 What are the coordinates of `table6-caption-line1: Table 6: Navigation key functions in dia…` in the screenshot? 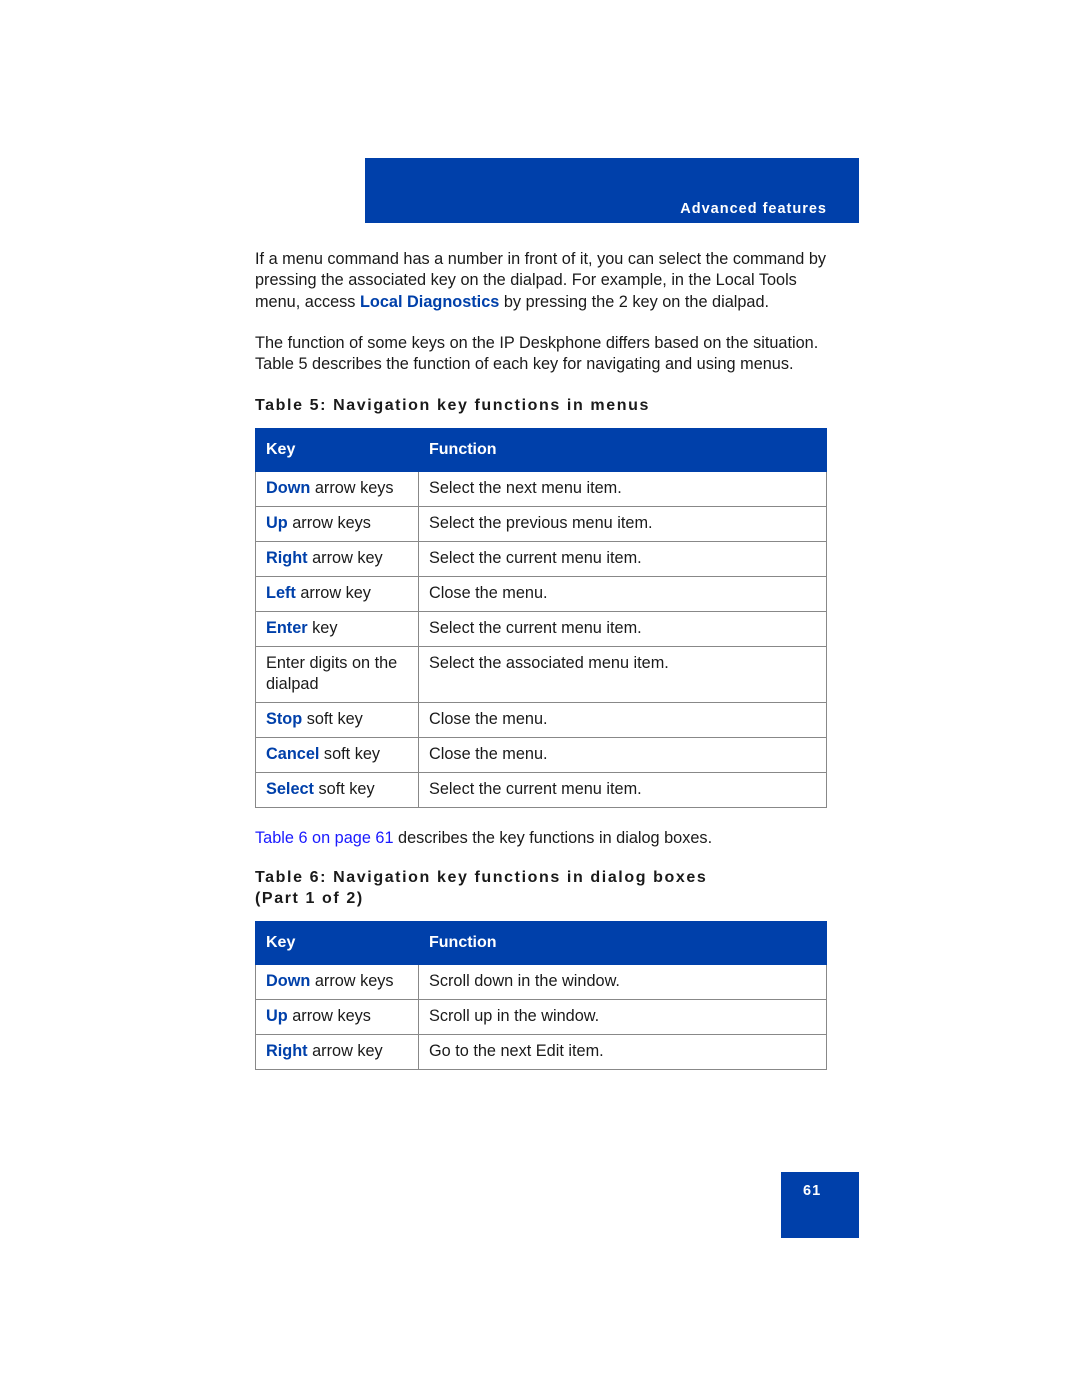 It's located at (481, 877).